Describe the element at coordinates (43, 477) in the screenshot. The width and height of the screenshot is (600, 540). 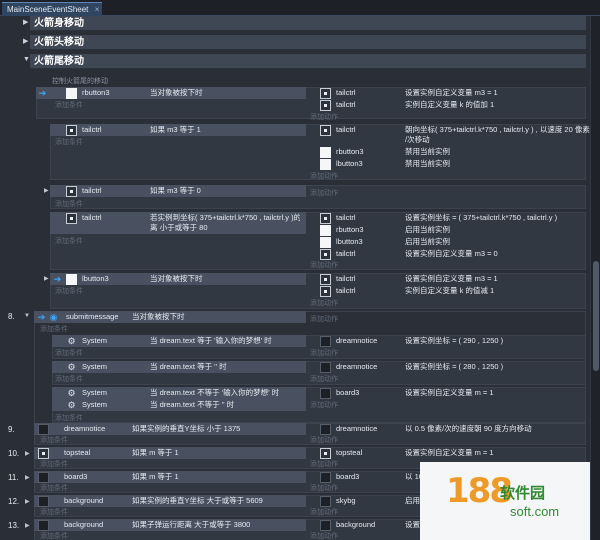
I see `sprite-dark-icon` at that location.